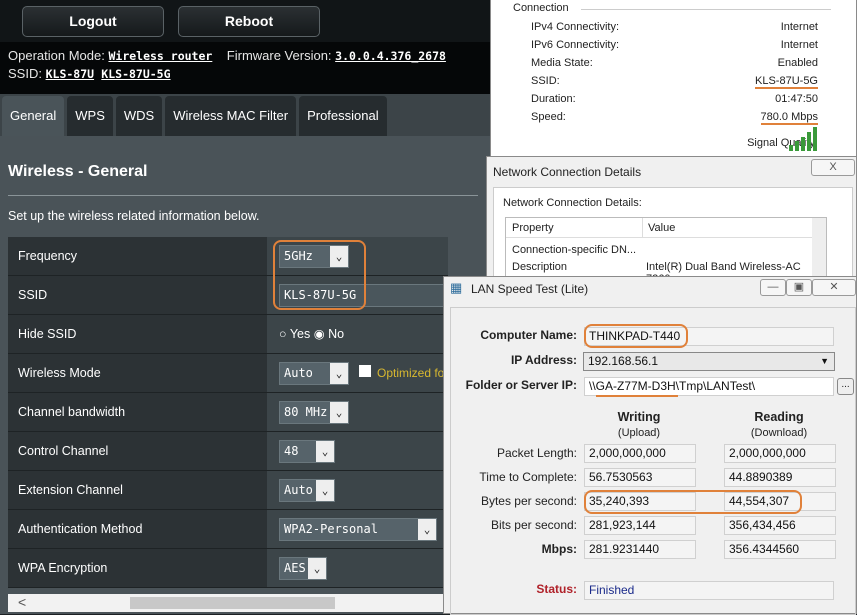  What do you see at coordinates (319, 334) in the screenshot?
I see `radio-no: ◉` at bounding box center [319, 334].